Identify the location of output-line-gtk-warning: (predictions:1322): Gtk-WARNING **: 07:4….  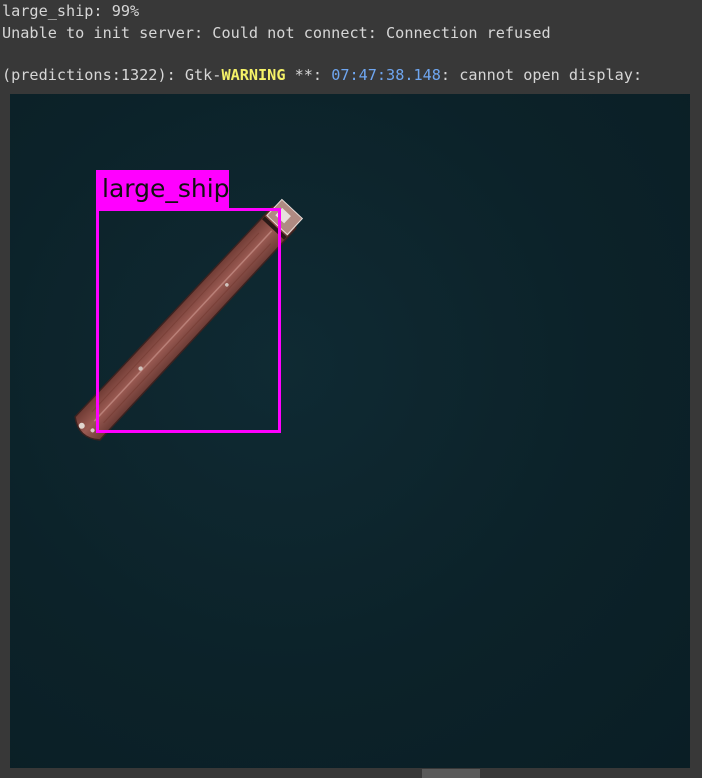
(322, 75).